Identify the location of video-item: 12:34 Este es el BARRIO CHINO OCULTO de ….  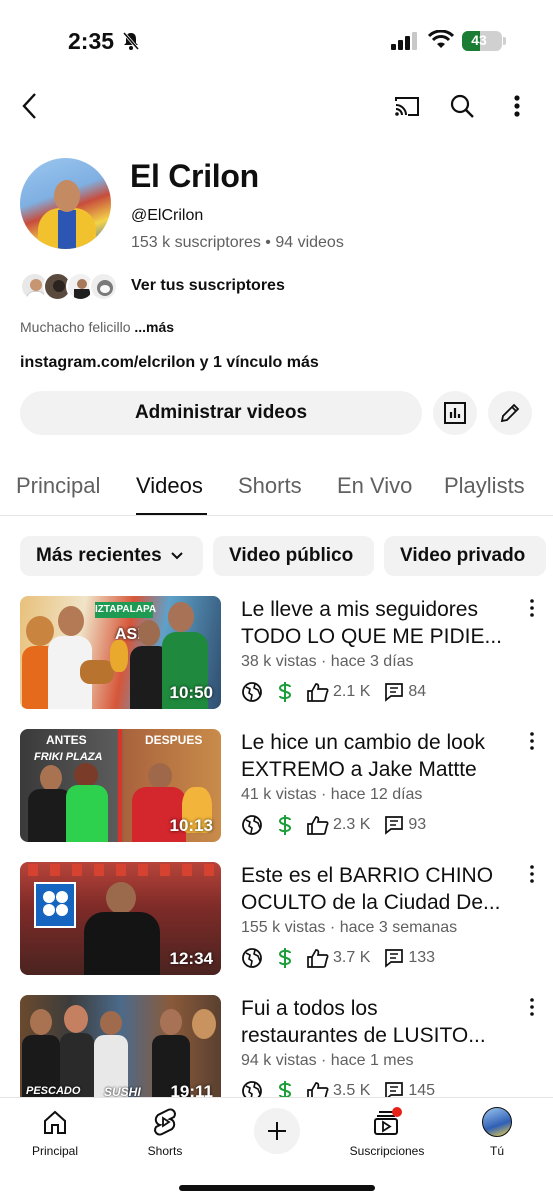
(276, 922).